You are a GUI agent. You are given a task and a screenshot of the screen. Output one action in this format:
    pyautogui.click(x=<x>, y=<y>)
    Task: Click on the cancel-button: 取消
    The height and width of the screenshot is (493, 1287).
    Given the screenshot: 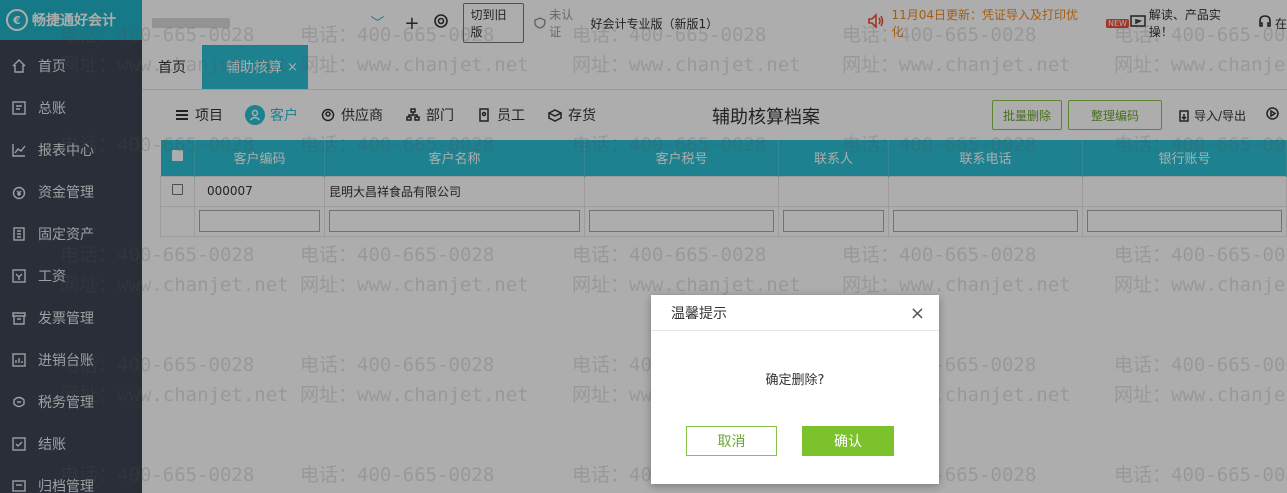 What is the action you would take?
    pyautogui.click(x=731, y=441)
    